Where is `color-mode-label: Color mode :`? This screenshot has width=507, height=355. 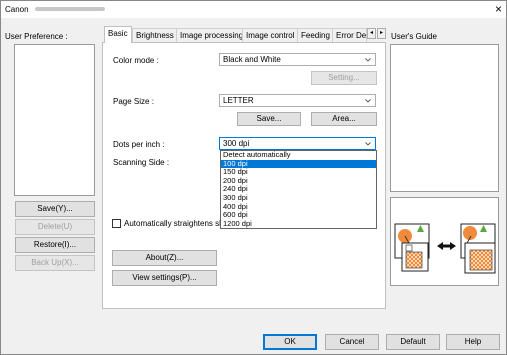 color-mode-label: Color mode : is located at coordinates (136, 60).